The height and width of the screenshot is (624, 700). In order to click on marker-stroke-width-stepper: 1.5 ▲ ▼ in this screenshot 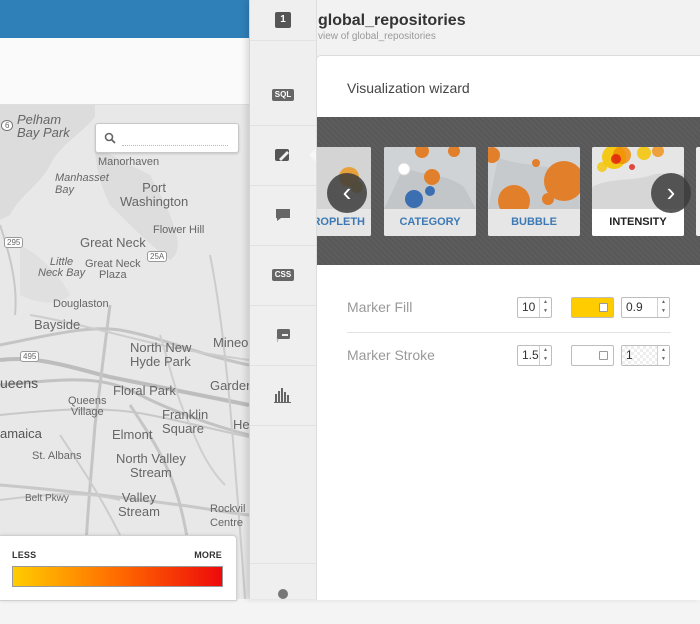, I will do `click(534, 355)`.